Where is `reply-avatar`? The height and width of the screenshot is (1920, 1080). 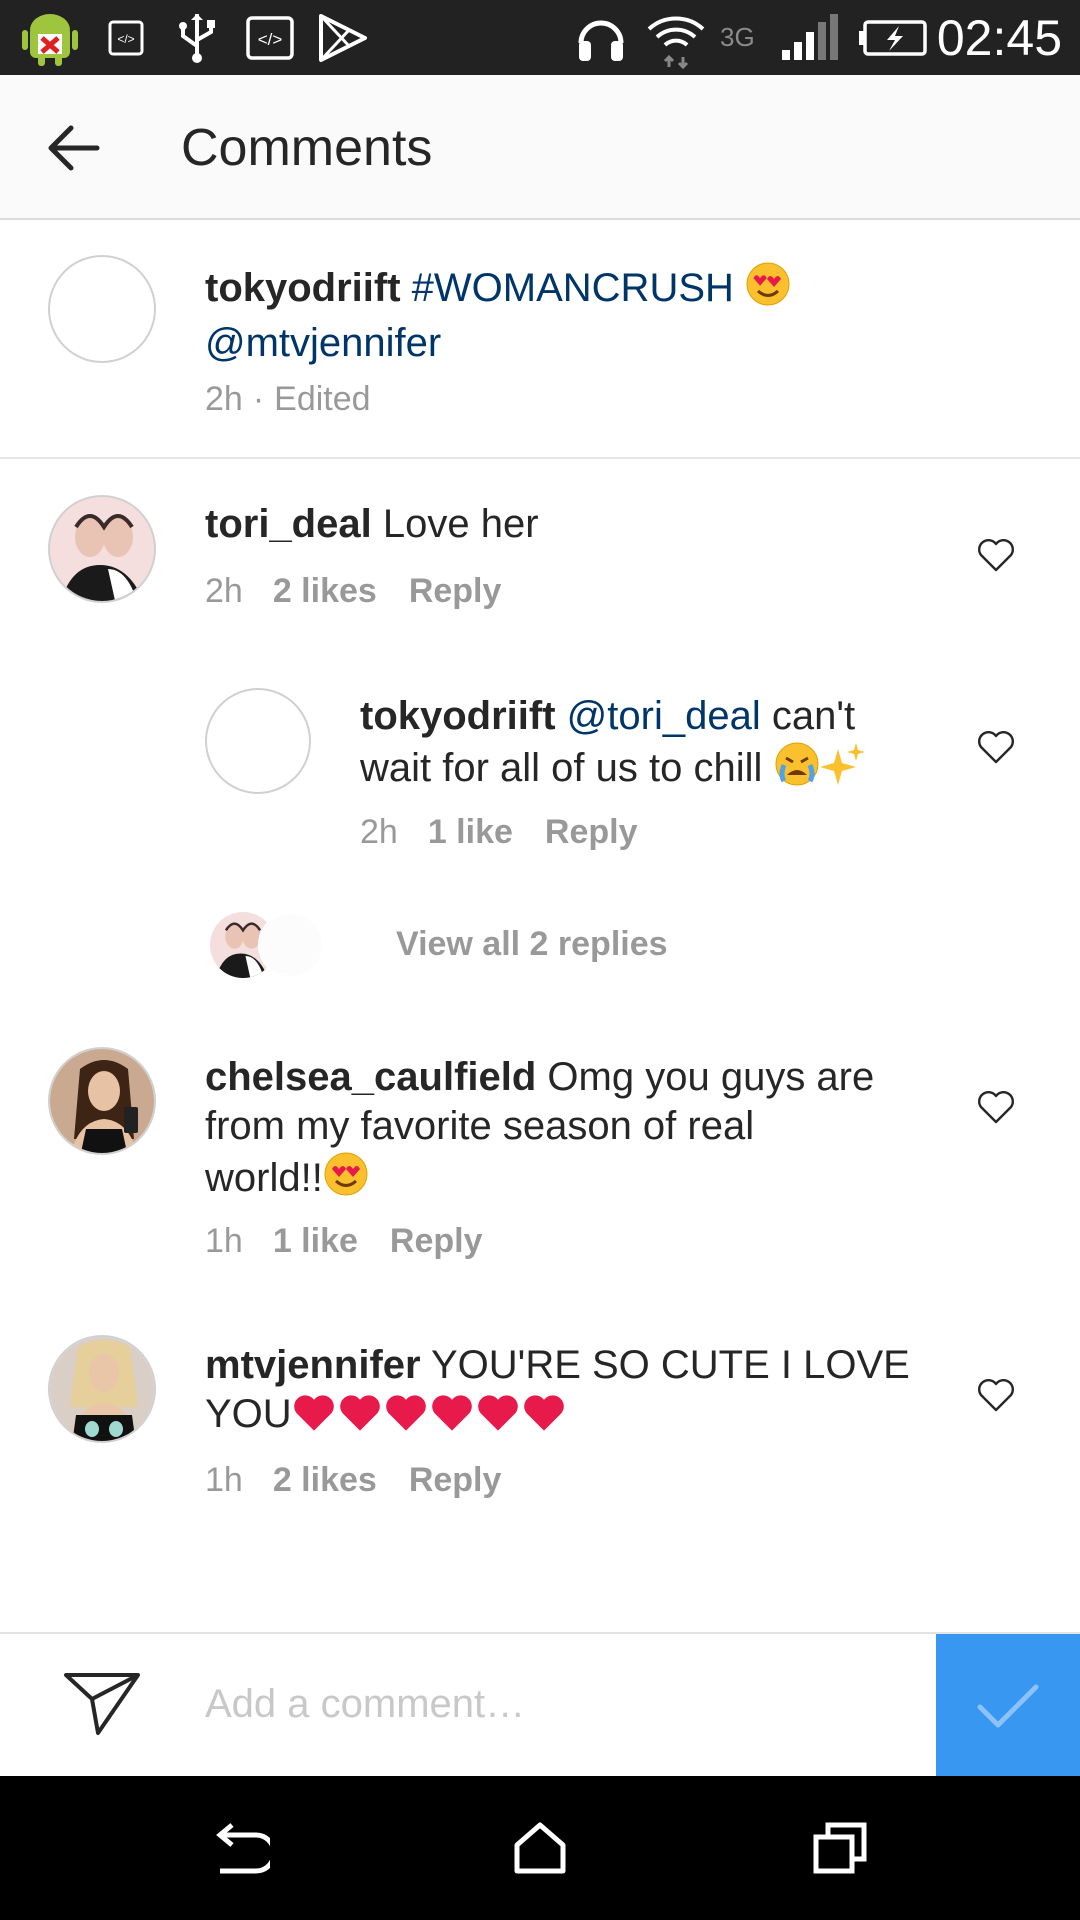 reply-avatar is located at coordinates (291, 945).